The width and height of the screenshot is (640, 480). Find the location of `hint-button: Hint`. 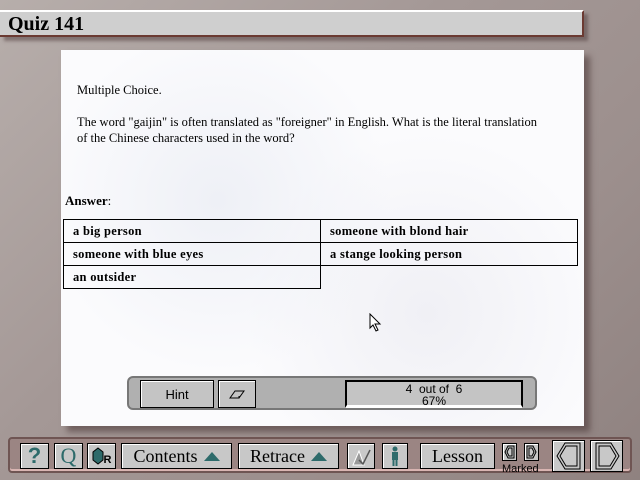

hint-button: Hint is located at coordinates (177, 394).